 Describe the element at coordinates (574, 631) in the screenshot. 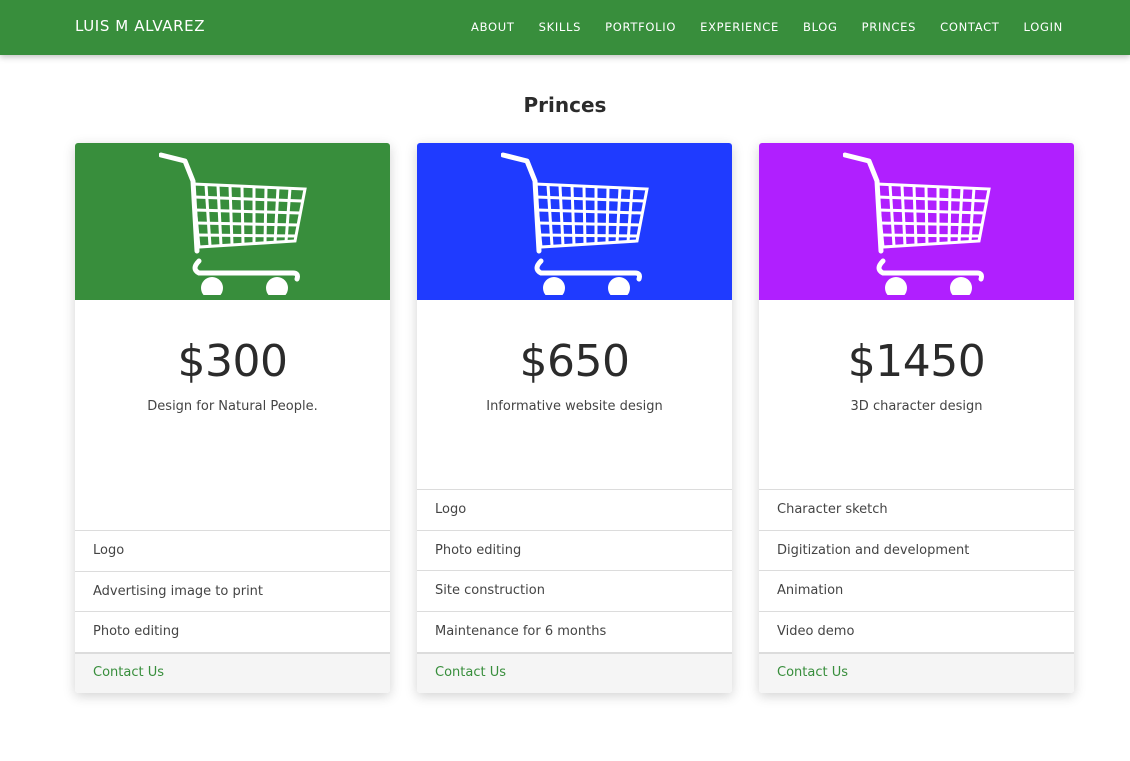

I see `feature-item: Maintenance for 6 months` at that location.